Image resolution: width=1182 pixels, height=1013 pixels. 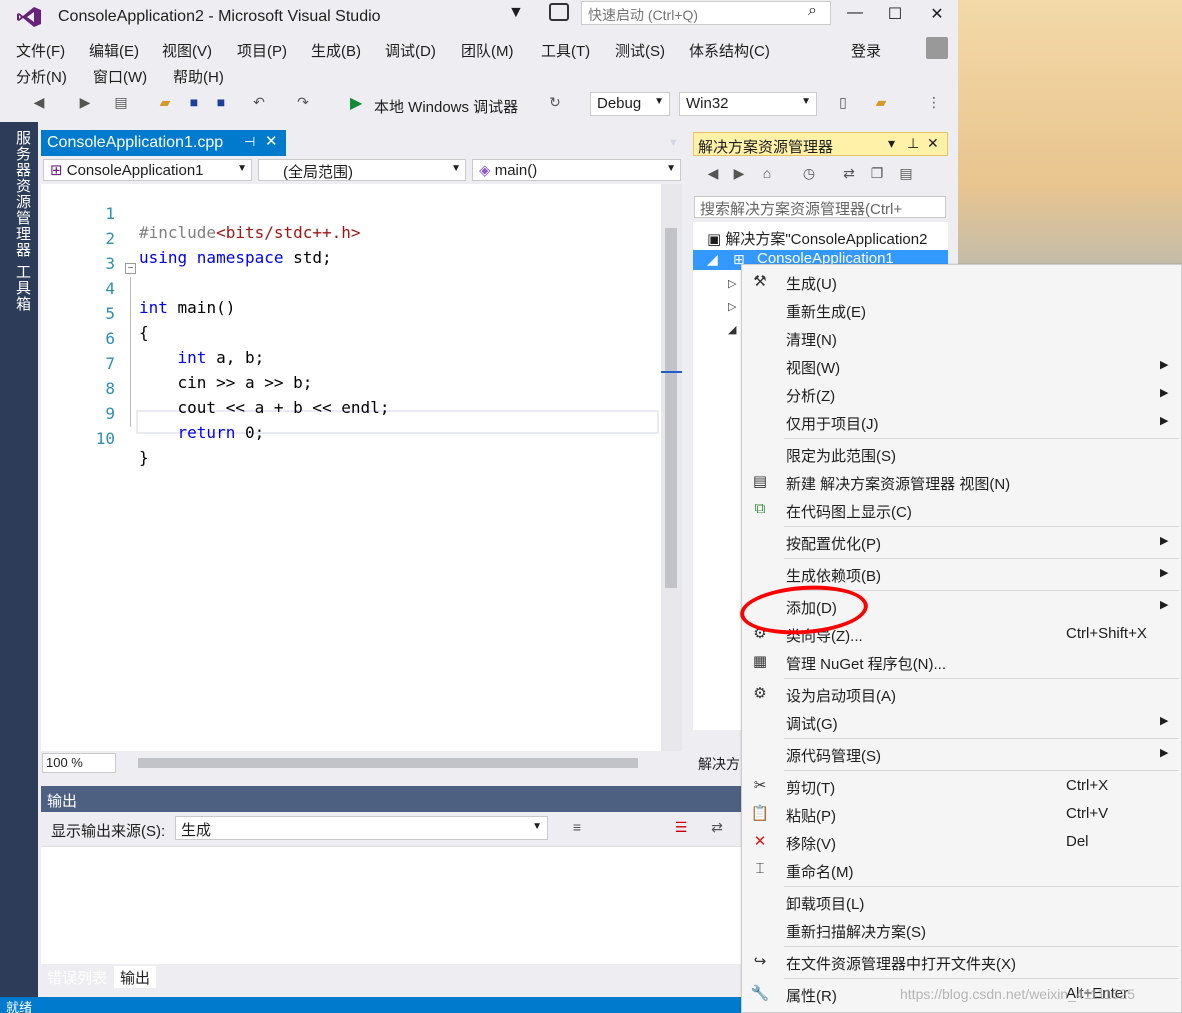 What do you see at coordinates (391, 905) in the screenshot?
I see `output-text-area` at bounding box center [391, 905].